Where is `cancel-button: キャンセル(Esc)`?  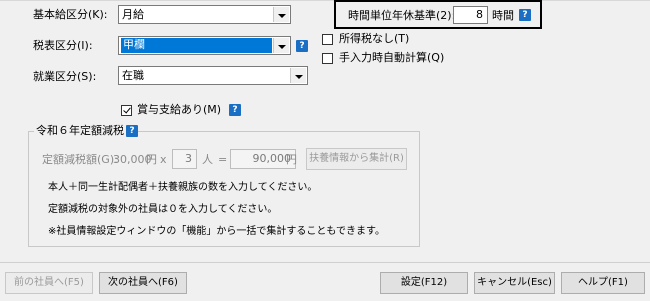 cancel-button: キャンセル(Esc) is located at coordinates (514, 283).